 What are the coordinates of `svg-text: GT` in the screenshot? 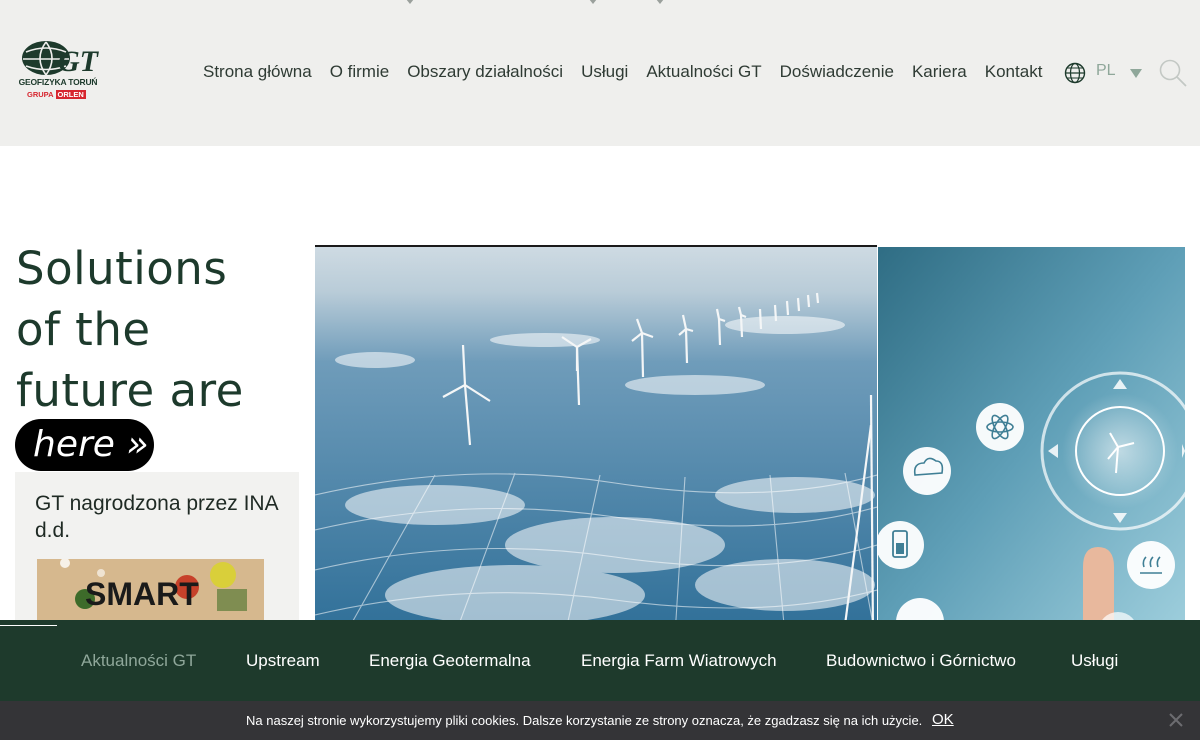 It's located at (79, 61).